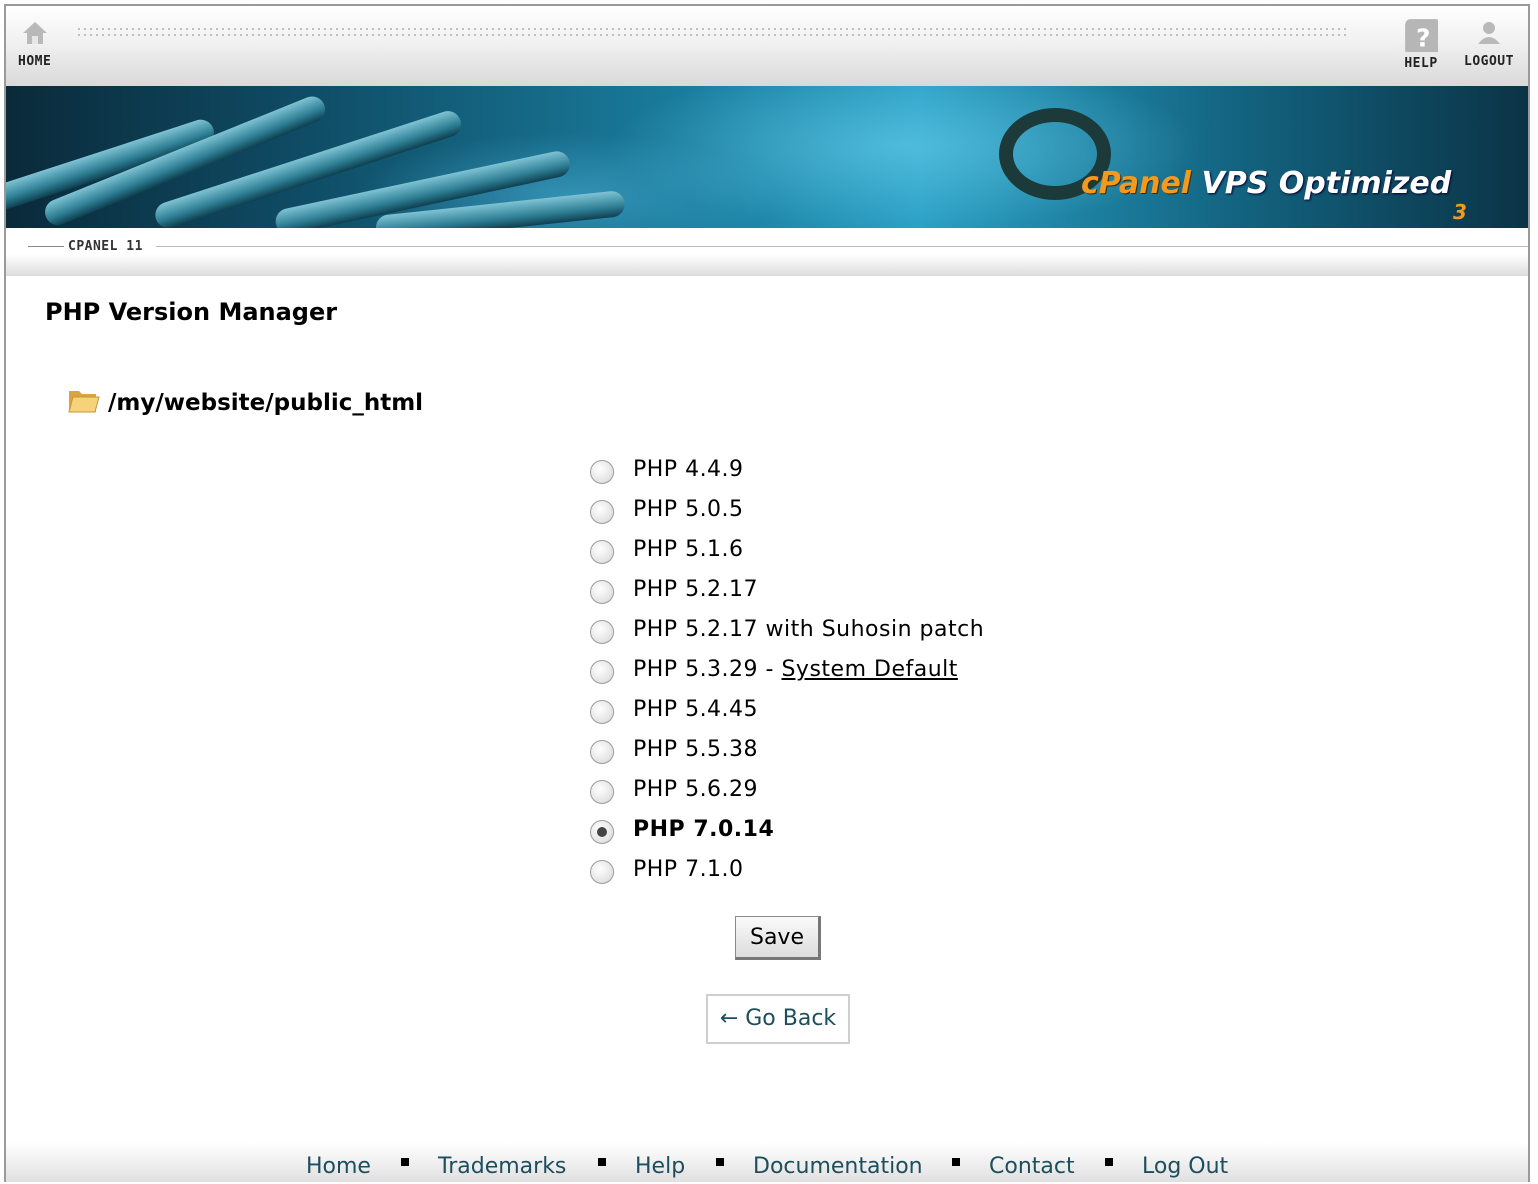 The image size is (1538, 1184). I want to click on footer-link-logout: Log Out, so click(1185, 1166).